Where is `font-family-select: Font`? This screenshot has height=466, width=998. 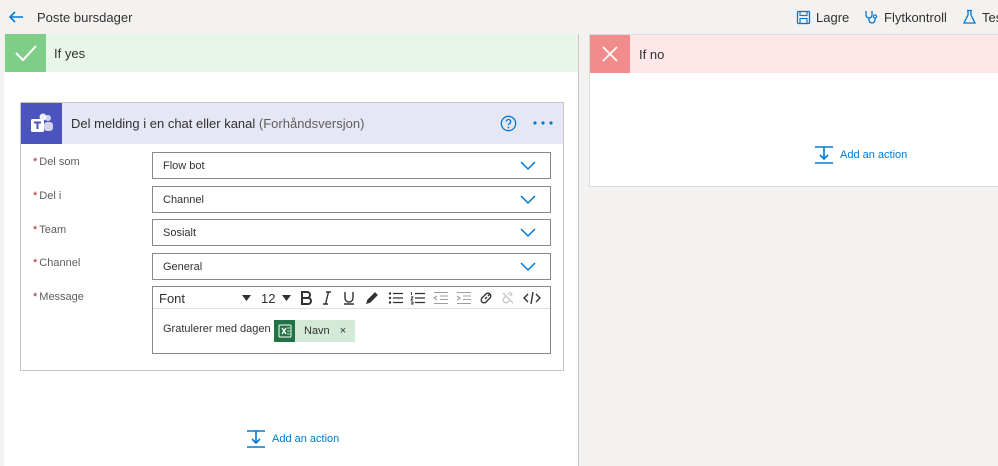
font-family-select: Font is located at coordinates (205, 298).